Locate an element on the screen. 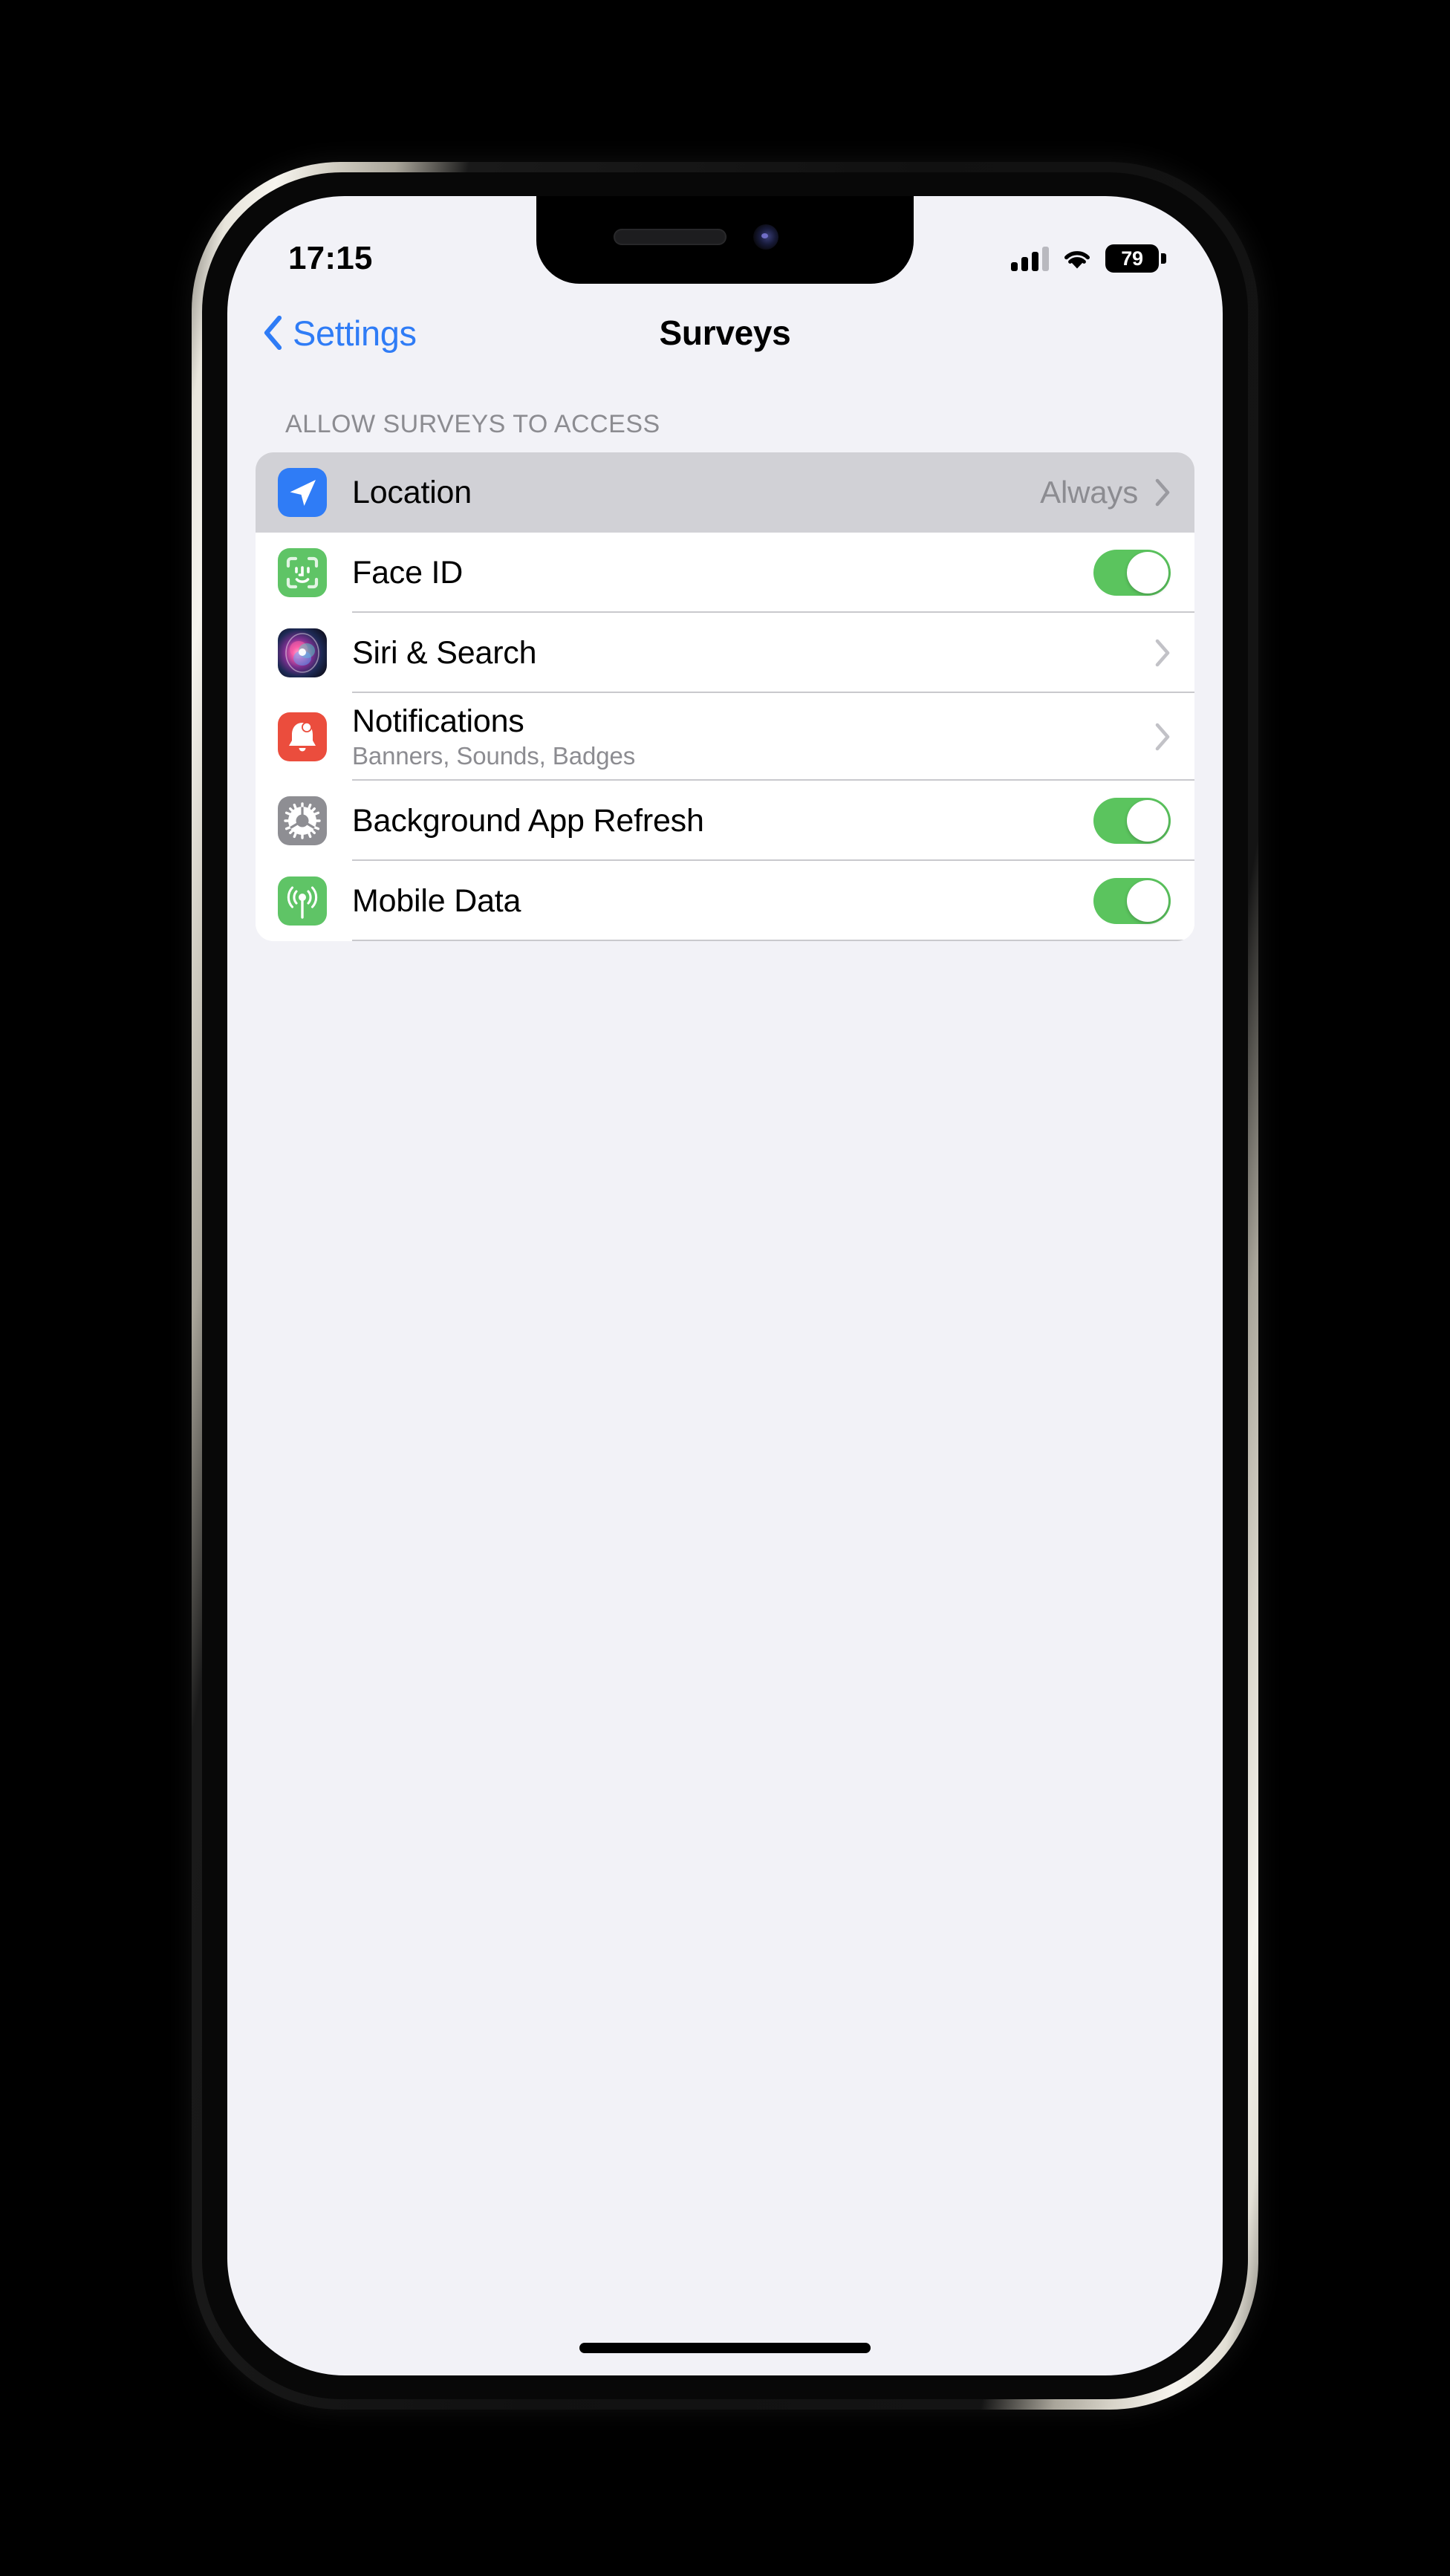 Image resolution: width=1450 pixels, height=2576 pixels. face-id-toggle is located at coordinates (1132, 573).